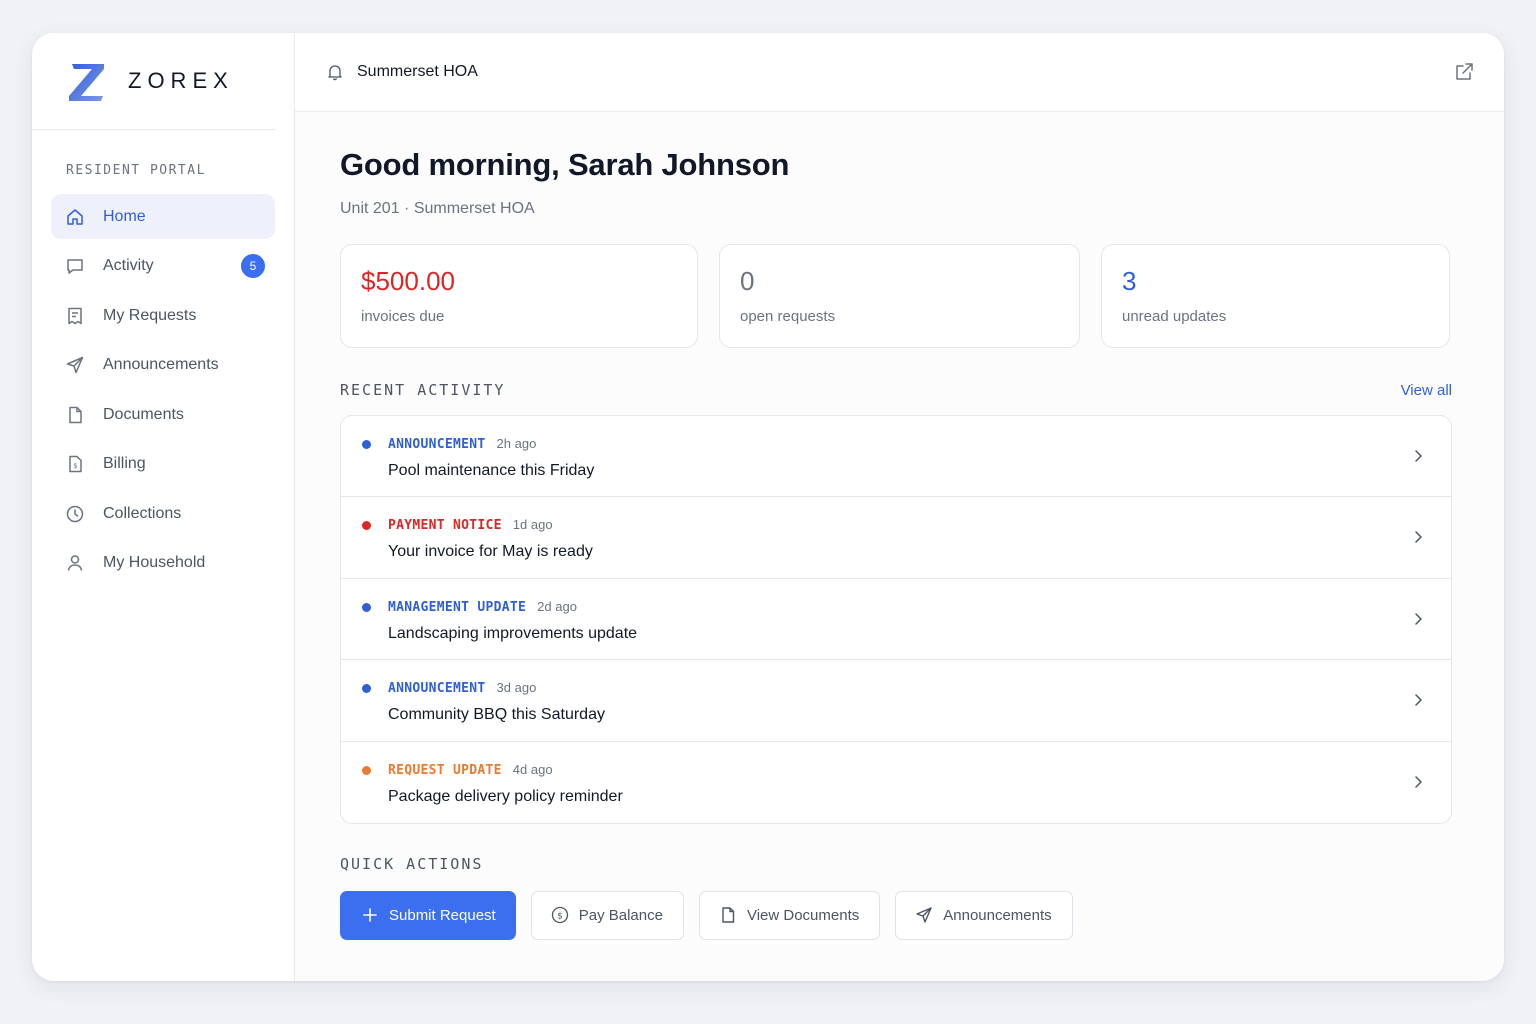 The image size is (1536, 1024). Describe the element at coordinates (442, 915) in the screenshot. I see `button-label: Submit Request` at that location.